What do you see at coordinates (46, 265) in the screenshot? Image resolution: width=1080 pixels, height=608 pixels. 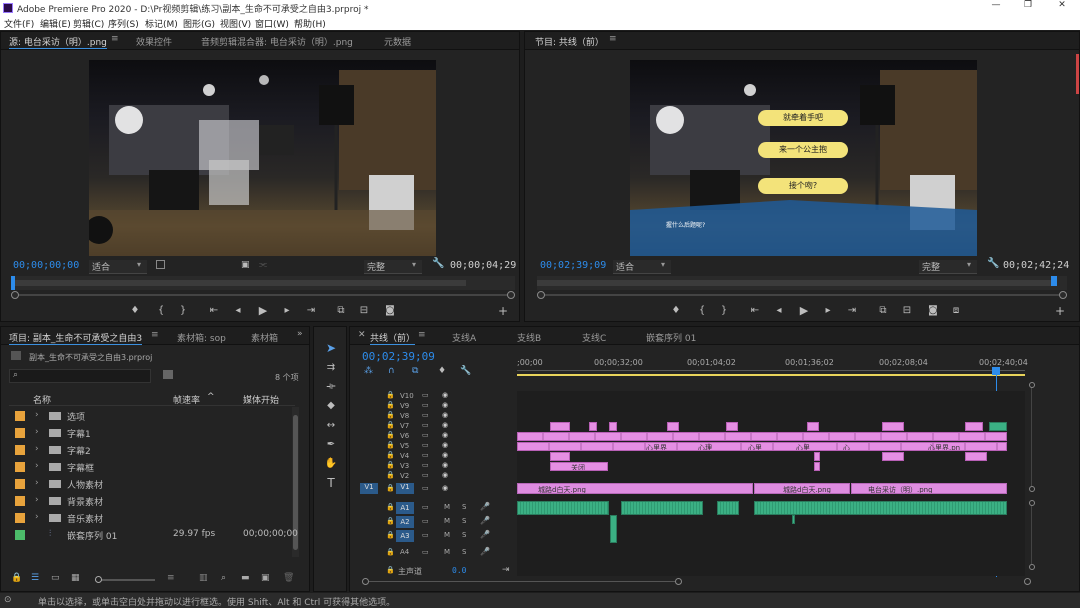 I see `source-timecode: 00;00;00;00` at bounding box center [46, 265].